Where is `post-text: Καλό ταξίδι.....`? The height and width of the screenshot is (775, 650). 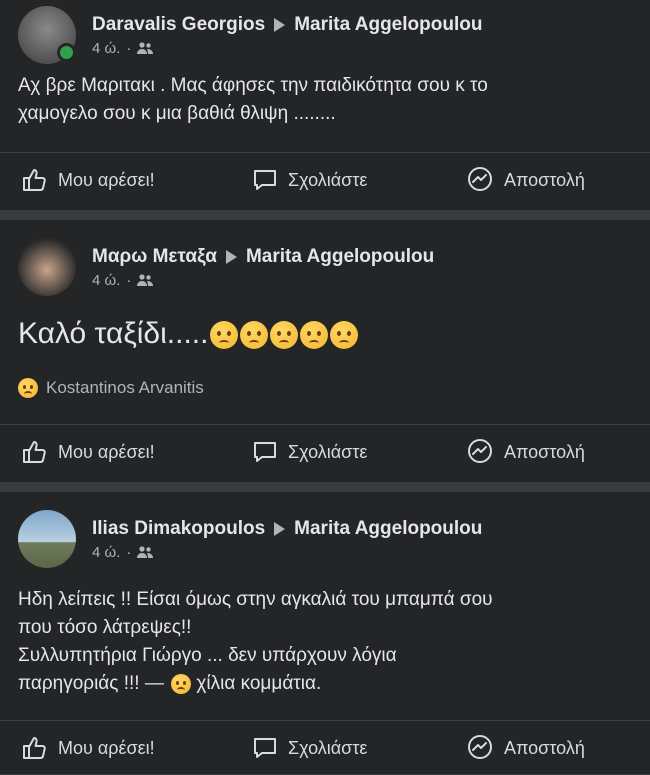 post-text: Καλό ταξίδι..... is located at coordinates (325, 334).